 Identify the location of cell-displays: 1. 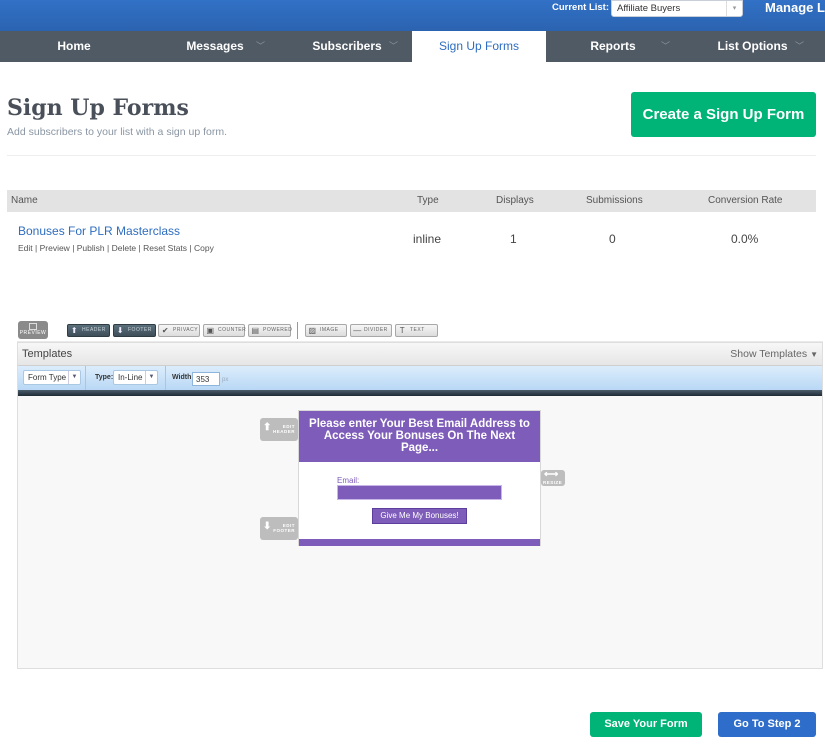
(513, 239).